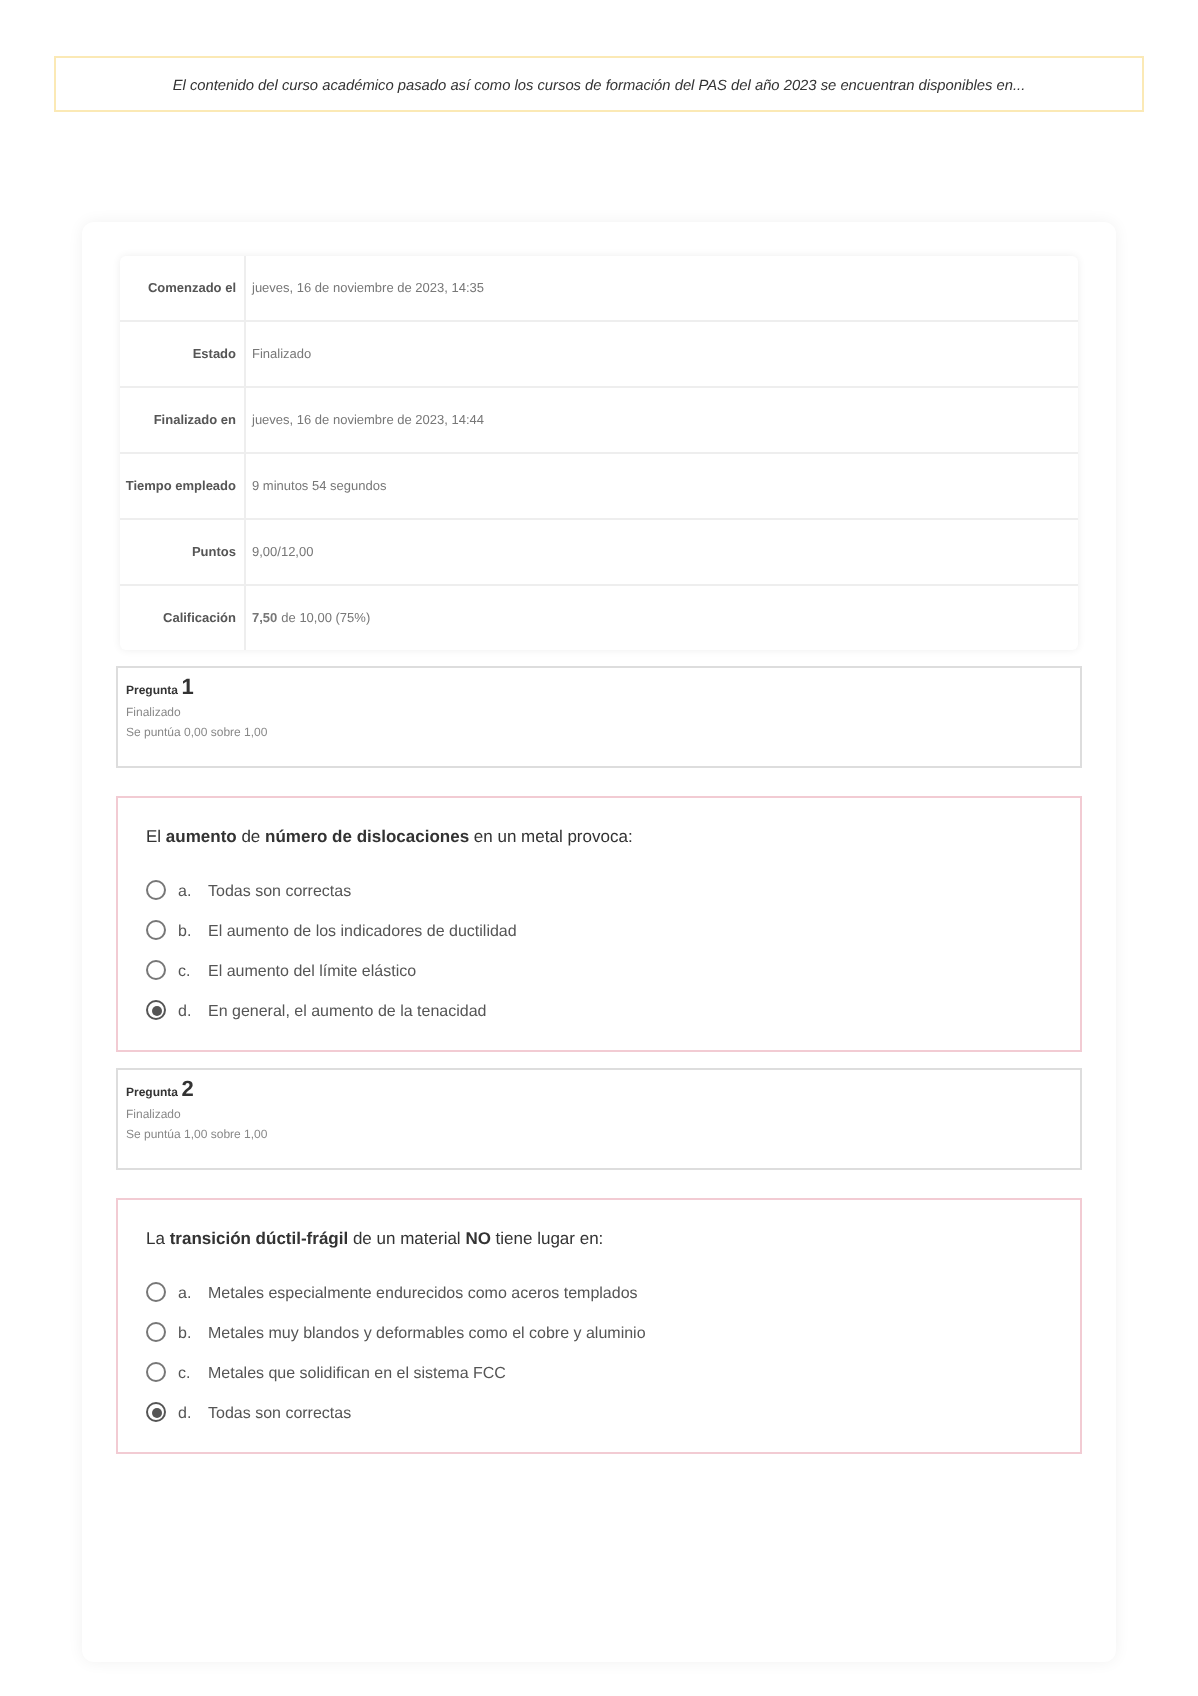 Image resolution: width=1198 pixels, height=1696 pixels. What do you see at coordinates (187, 1090) in the screenshot?
I see `question-number: 2` at bounding box center [187, 1090].